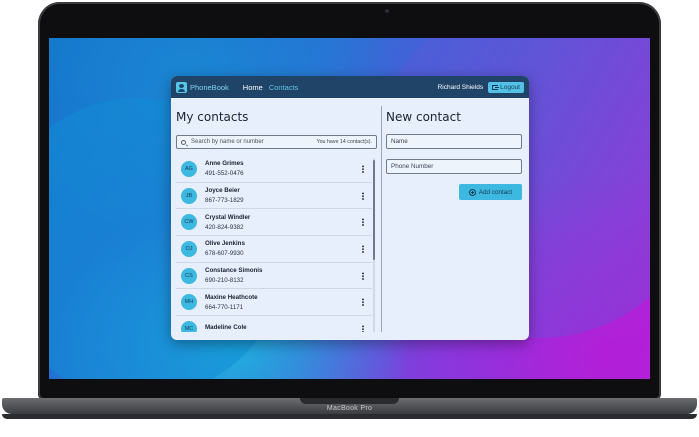  Describe the element at coordinates (423, 117) in the screenshot. I see `new-contact-title: New contact` at that location.